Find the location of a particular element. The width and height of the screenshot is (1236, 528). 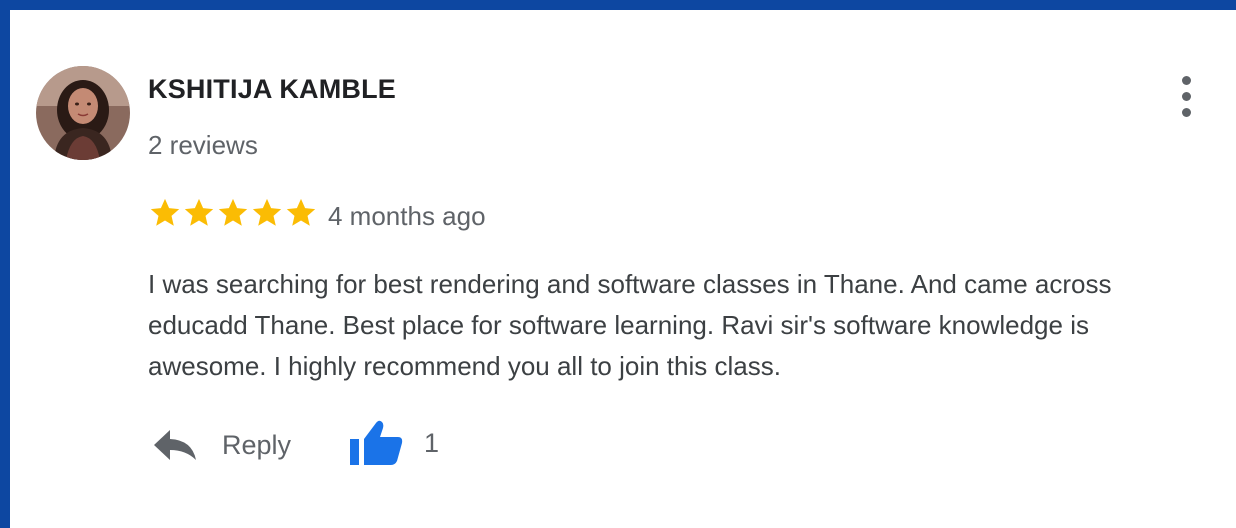

reply-label: Reply is located at coordinates (257, 444).